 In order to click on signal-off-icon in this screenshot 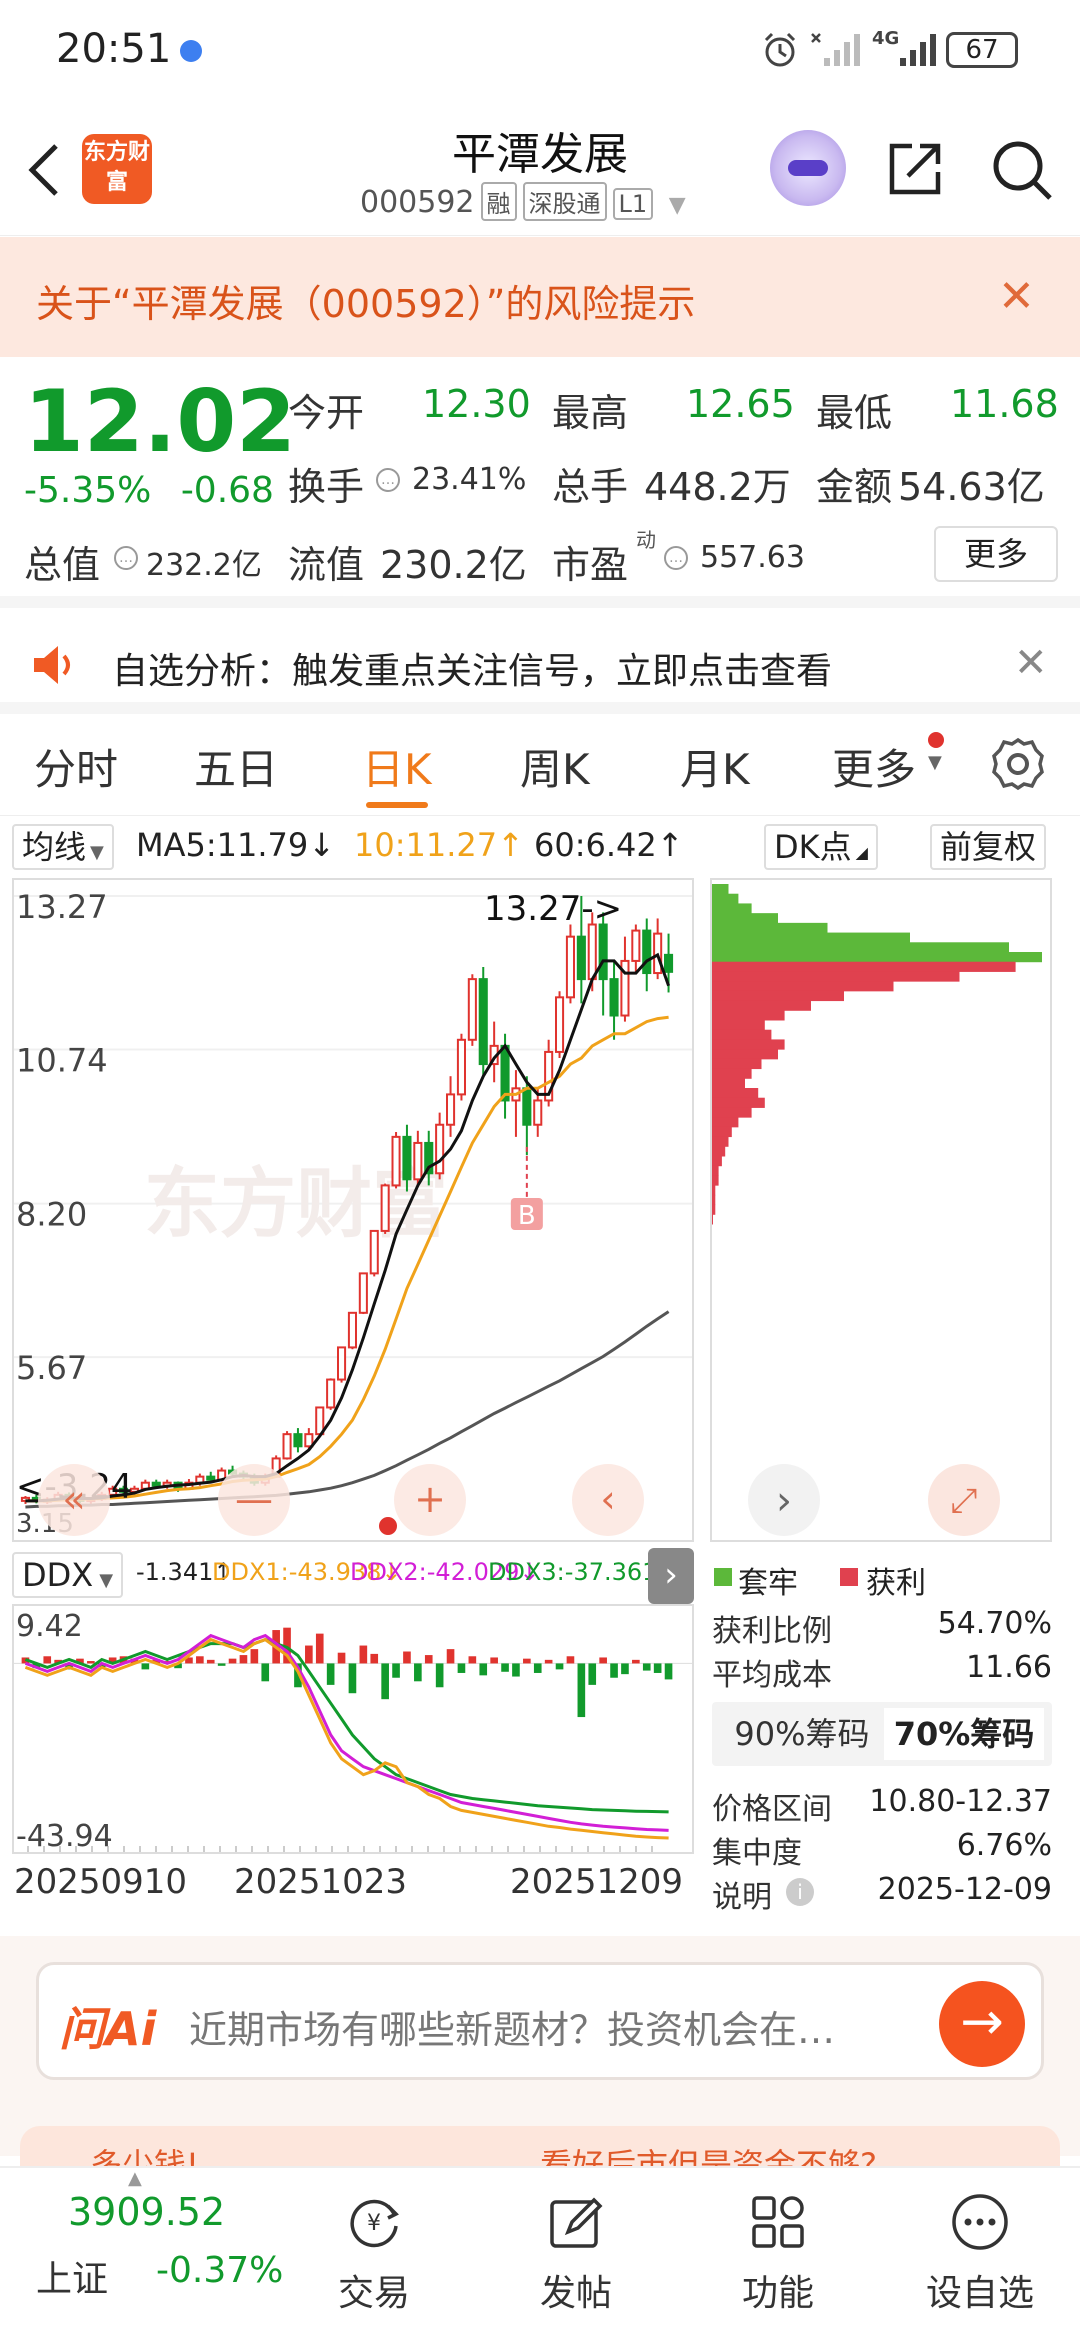, I will do `click(835, 49)`.